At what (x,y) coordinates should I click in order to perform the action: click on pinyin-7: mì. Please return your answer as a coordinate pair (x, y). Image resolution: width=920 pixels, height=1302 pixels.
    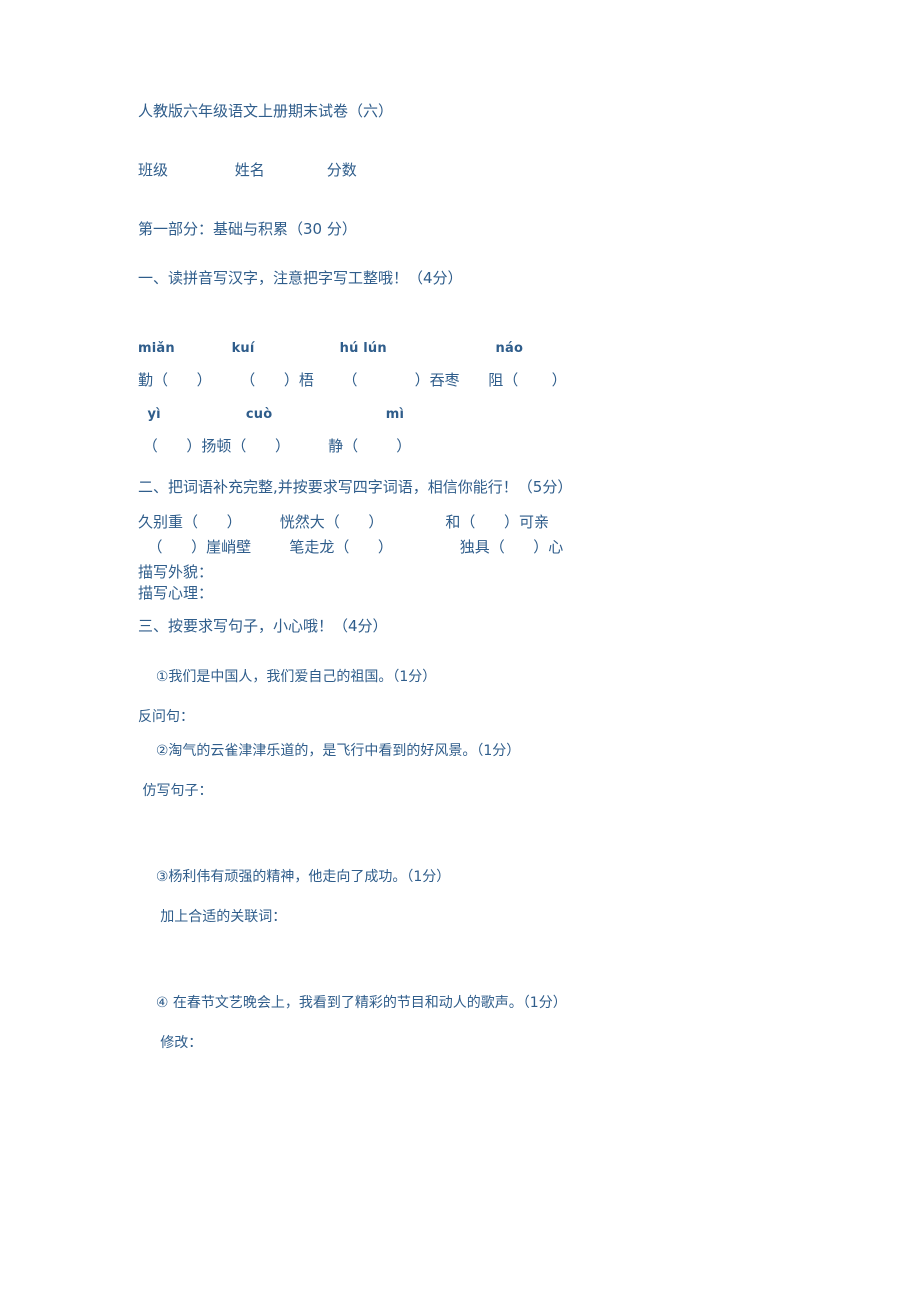
    Looking at the image, I should click on (395, 414).